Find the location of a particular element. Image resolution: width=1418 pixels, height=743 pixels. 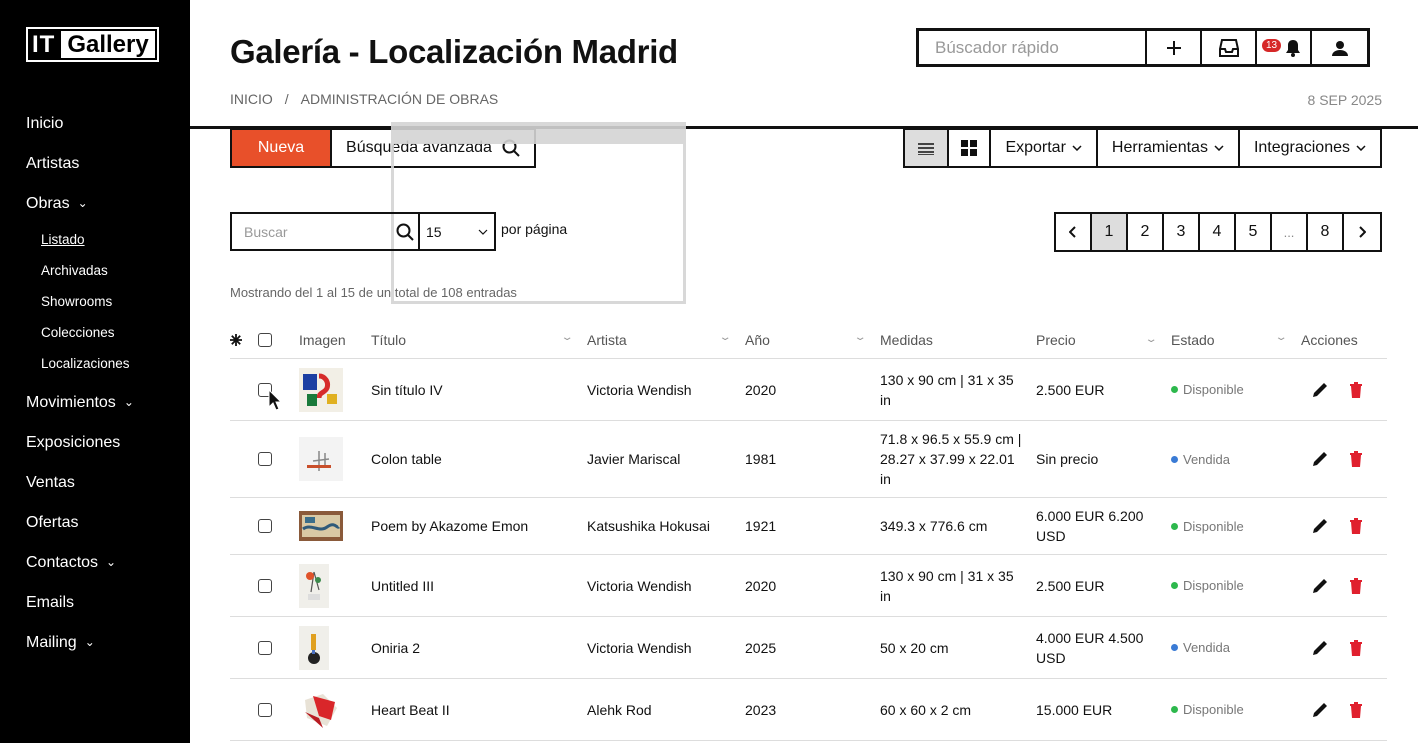

pagination-page: 5 is located at coordinates (1254, 232).